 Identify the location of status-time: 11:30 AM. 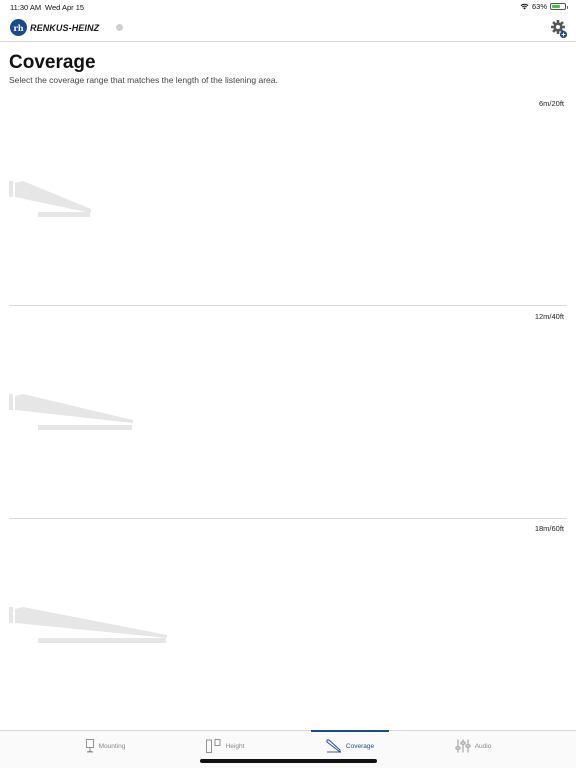
(26, 7).